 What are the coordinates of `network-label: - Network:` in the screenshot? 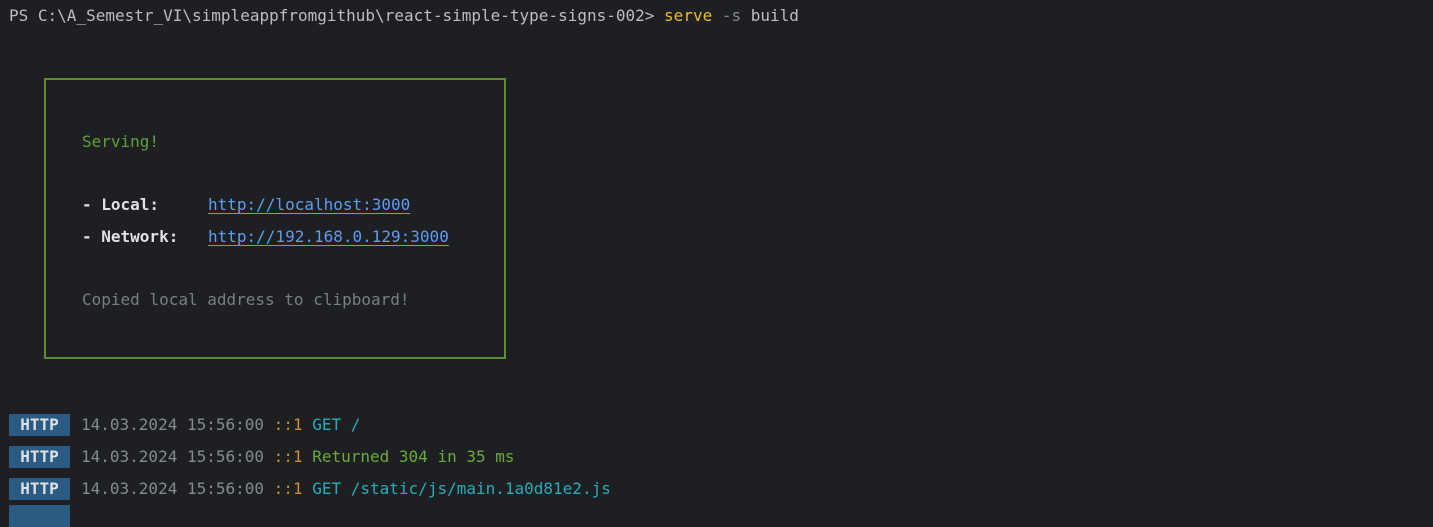 It's located at (130, 236).